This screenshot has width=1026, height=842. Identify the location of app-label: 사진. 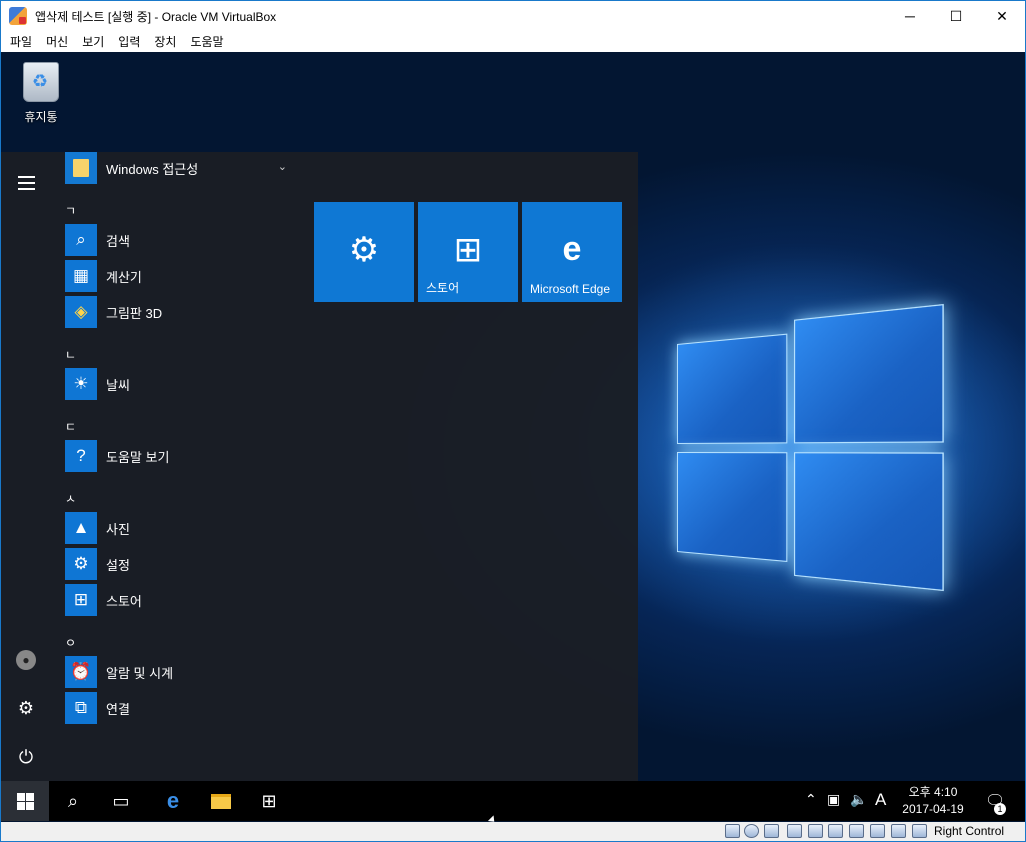
(118, 529).